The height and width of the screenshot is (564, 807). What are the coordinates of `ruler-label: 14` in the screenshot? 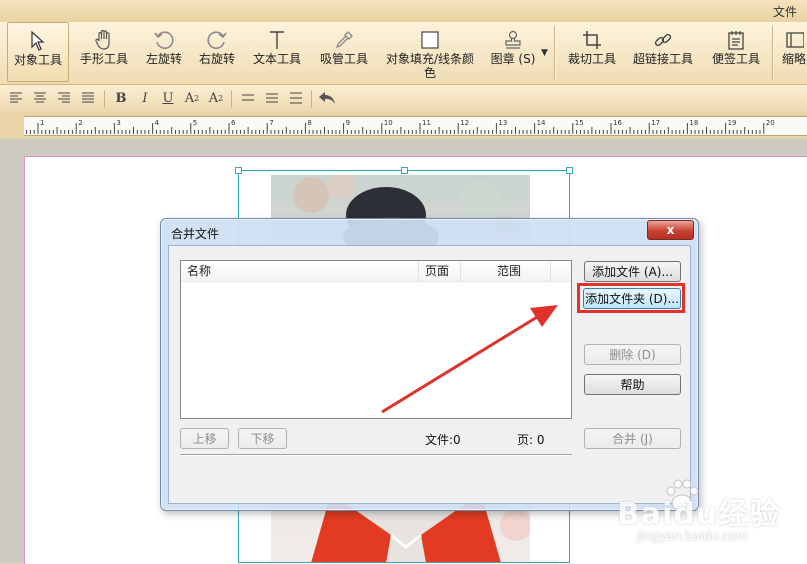 It's located at (541, 123).